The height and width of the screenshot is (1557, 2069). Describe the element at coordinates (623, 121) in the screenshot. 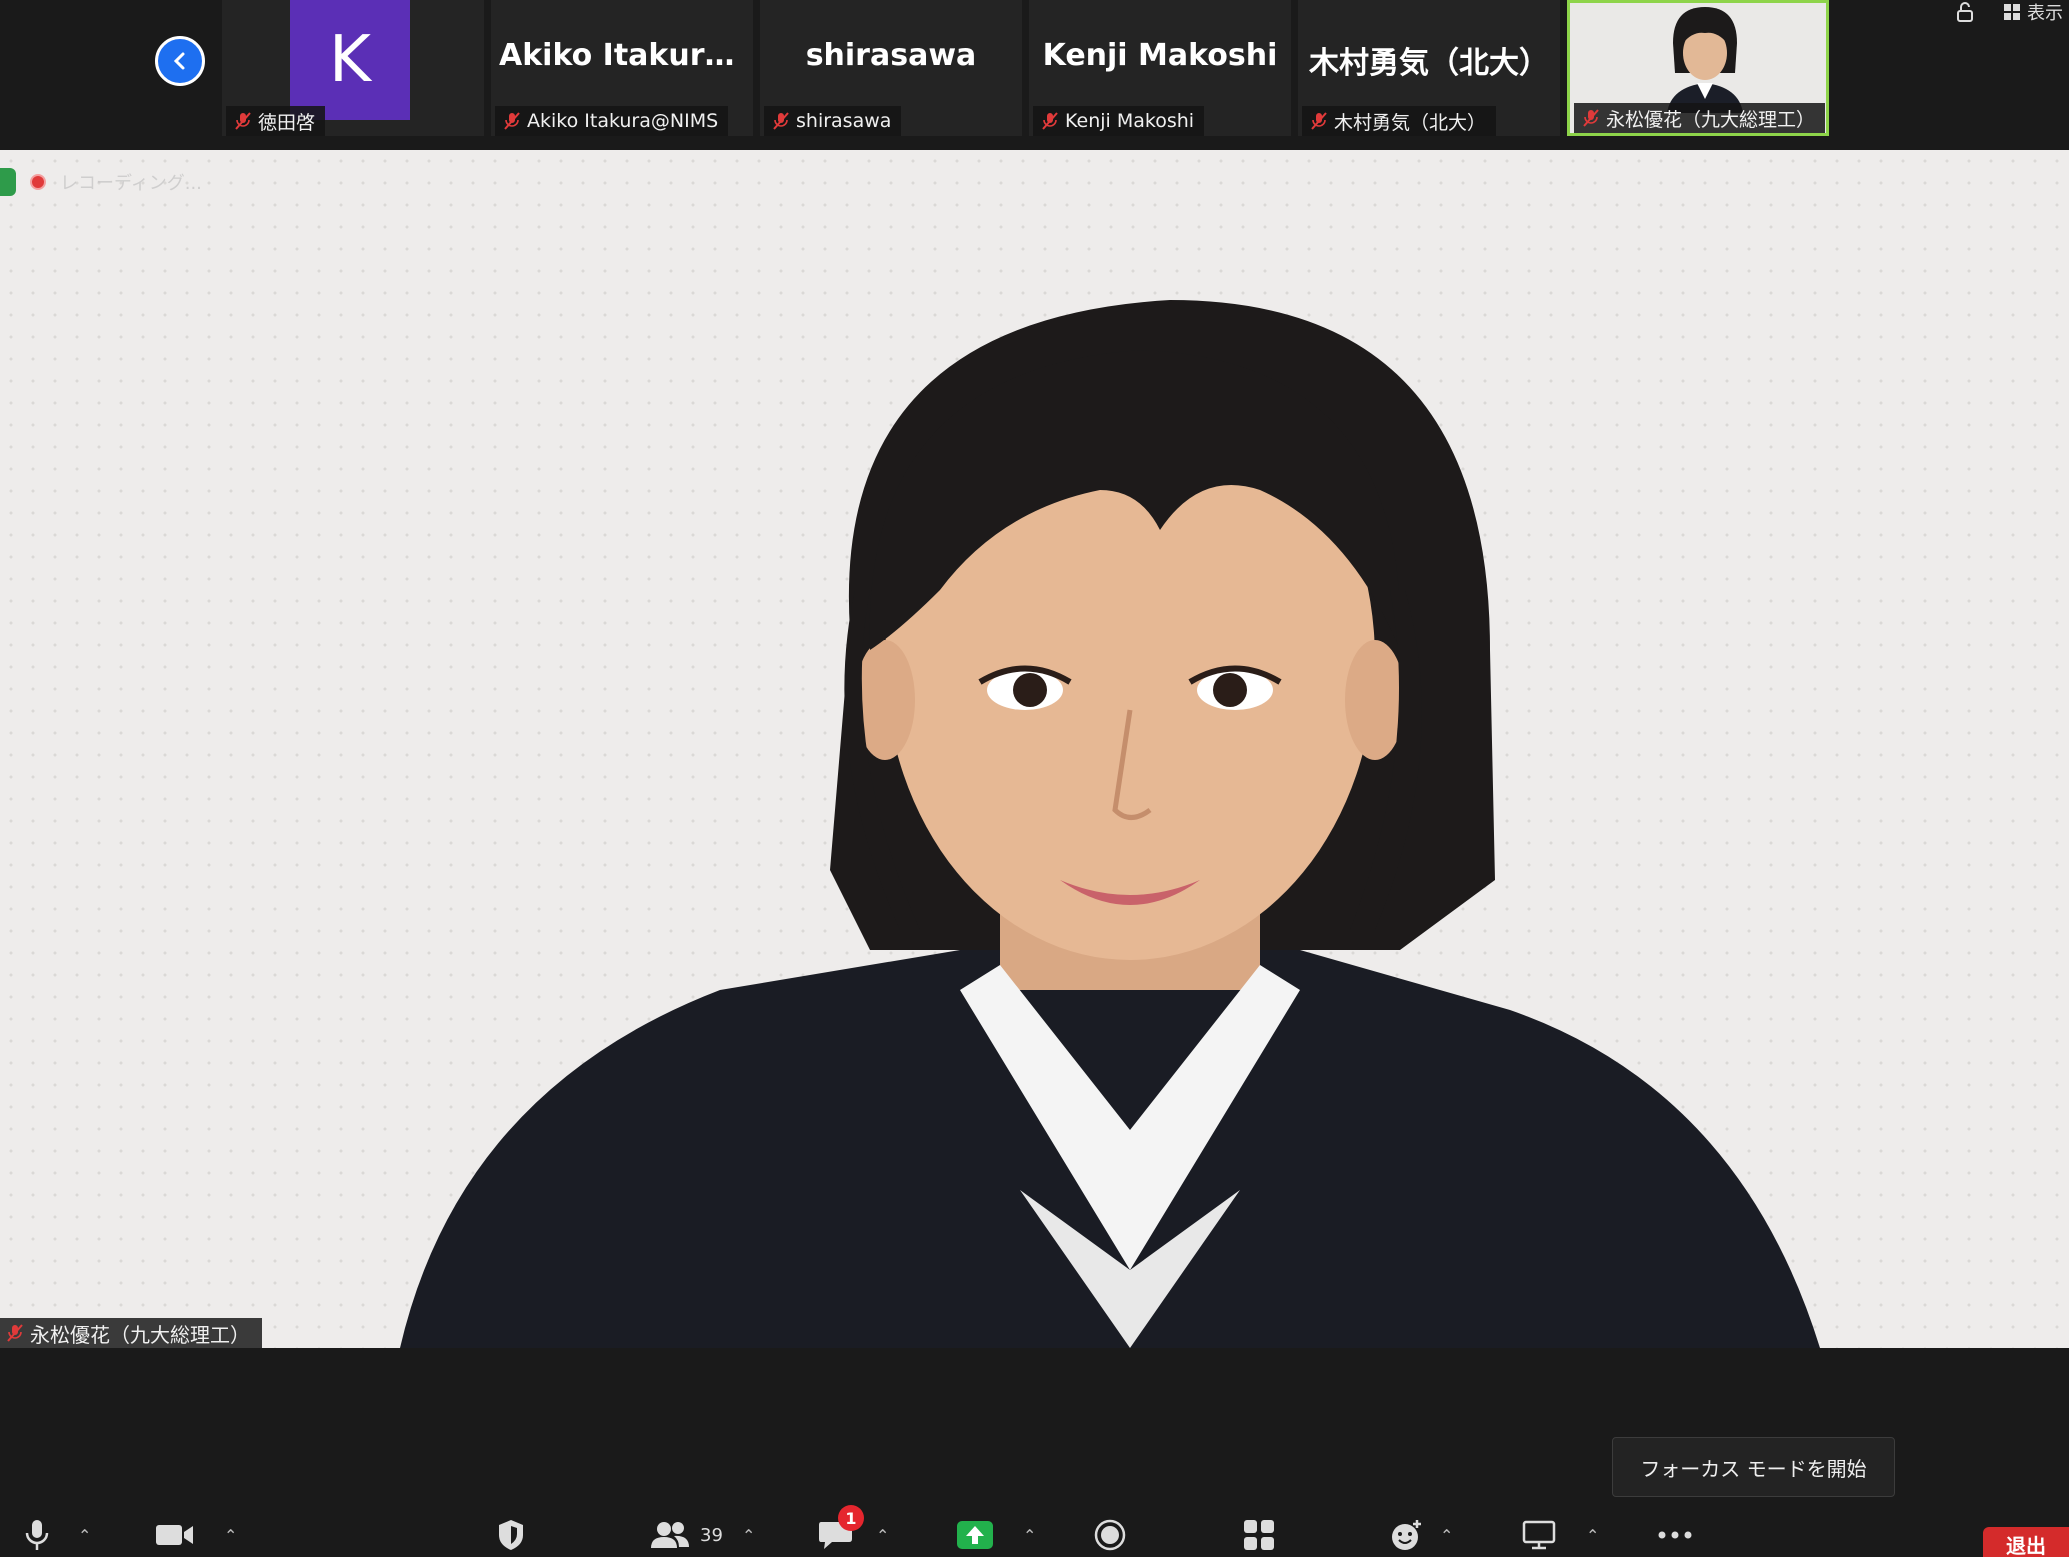

I see `participant-name: Akiko Itakura@NIMS` at that location.